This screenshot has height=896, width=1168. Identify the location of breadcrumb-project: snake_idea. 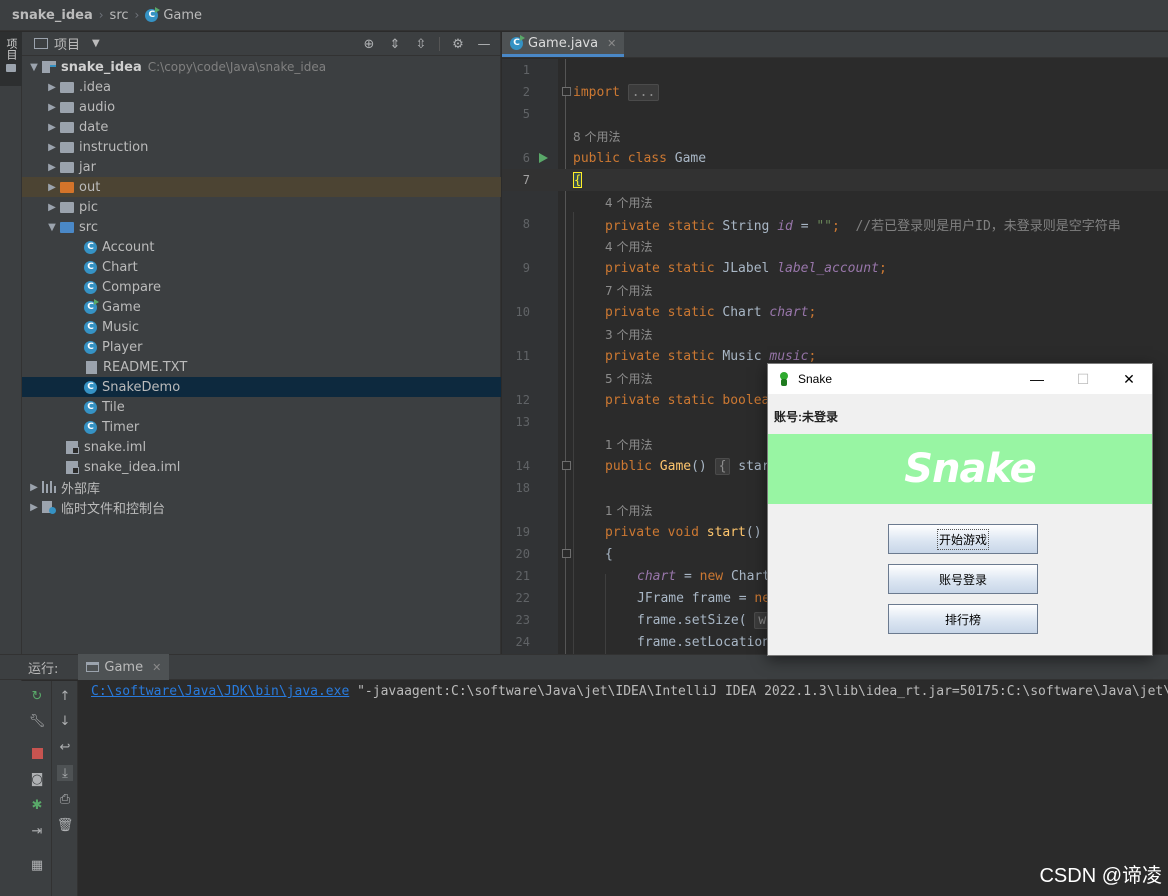
(52, 15).